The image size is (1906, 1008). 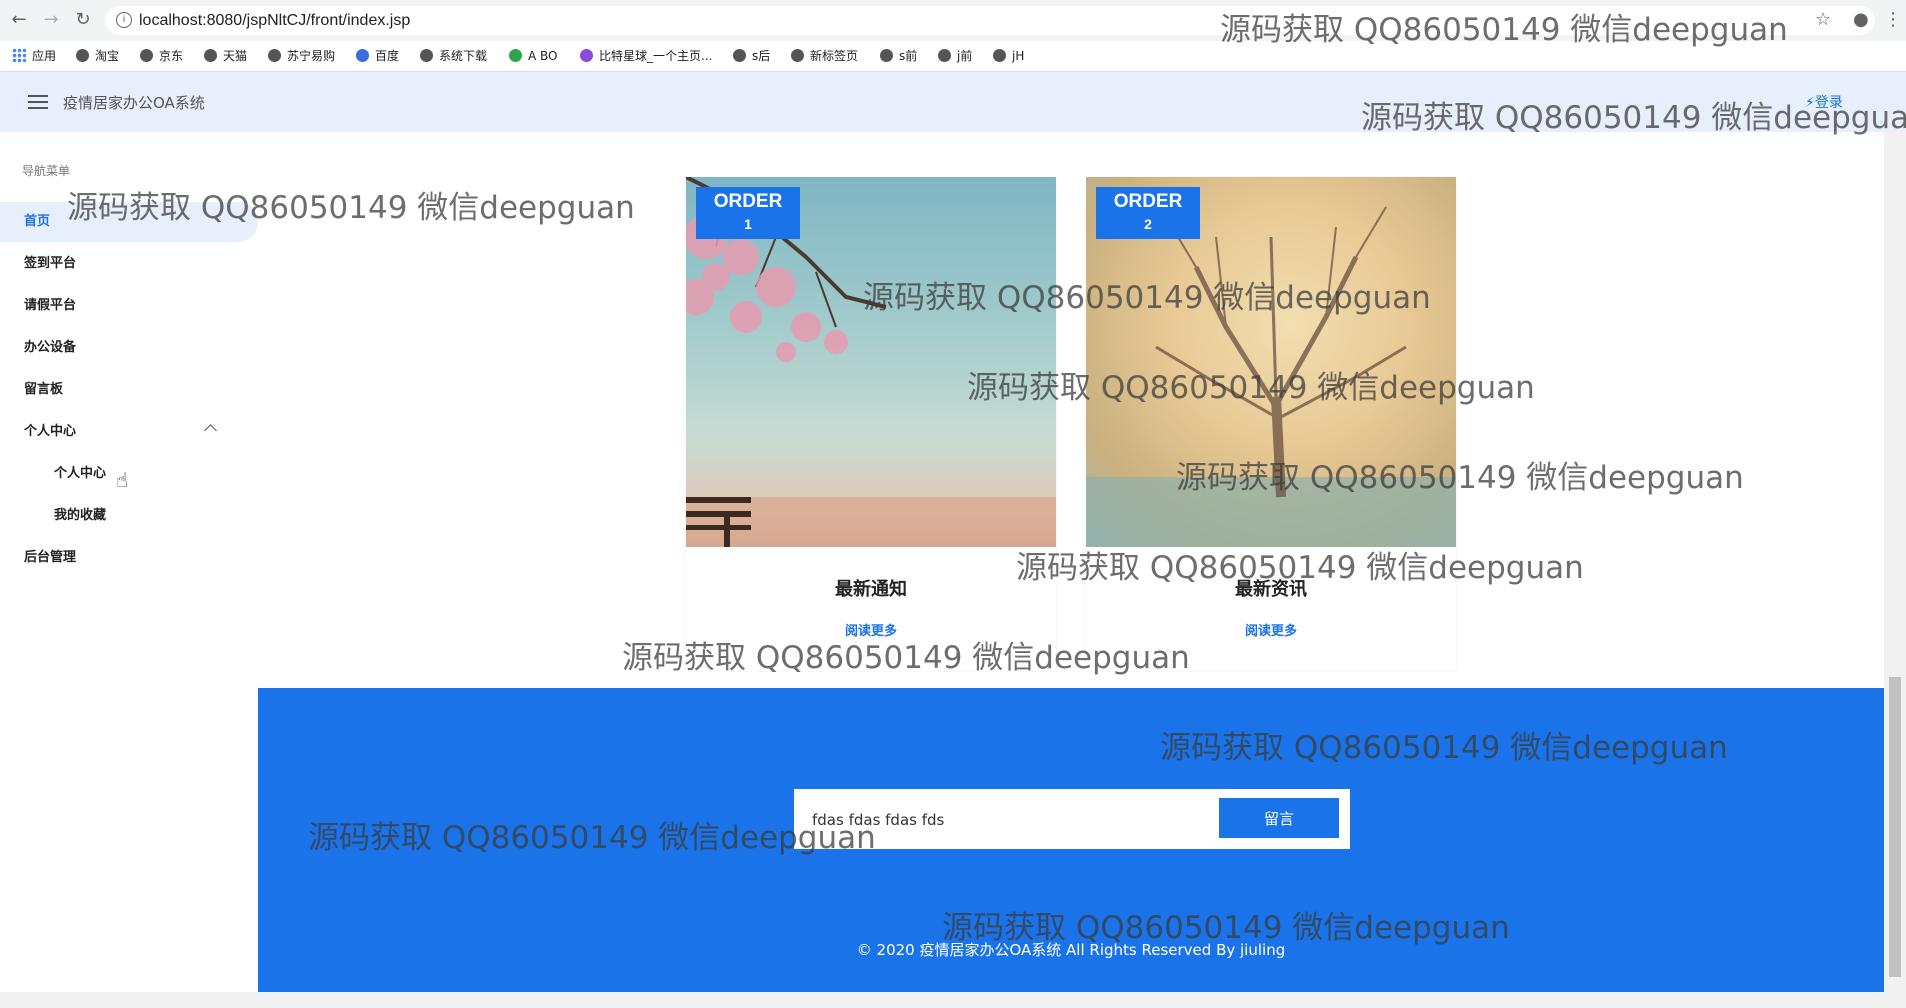 What do you see at coordinates (129, 432) in the screenshot?
I see `nav-item-personal-center: 个人中心` at bounding box center [129, 432].